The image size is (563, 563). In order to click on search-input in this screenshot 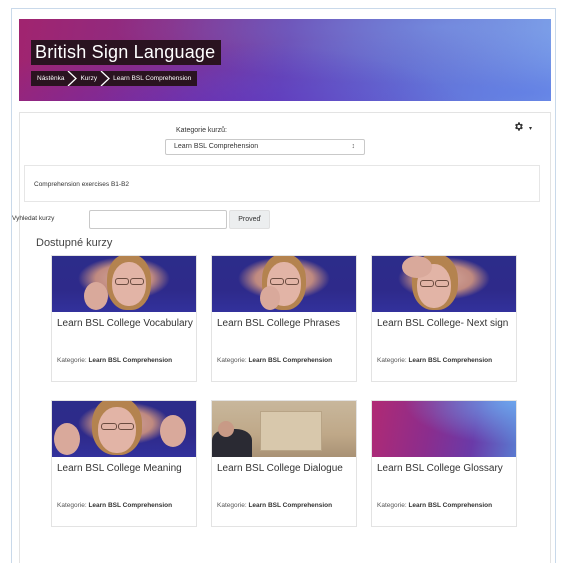, I will do `click(158, 219)`.